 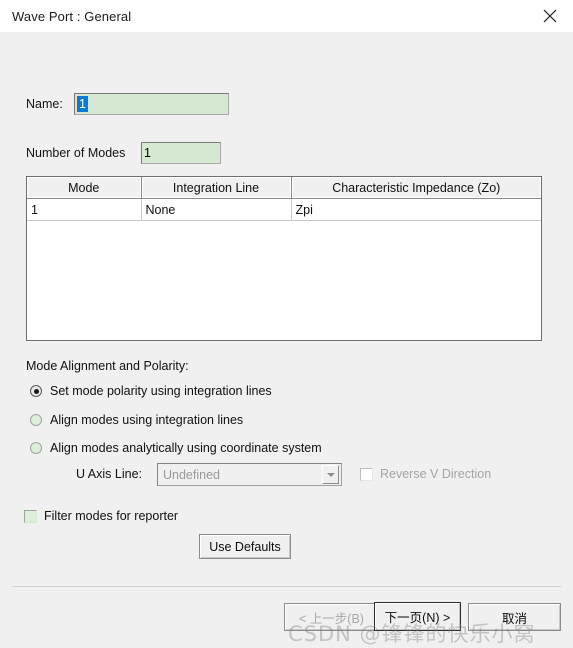 I want to click on close-button, so click(x=550, y=16).